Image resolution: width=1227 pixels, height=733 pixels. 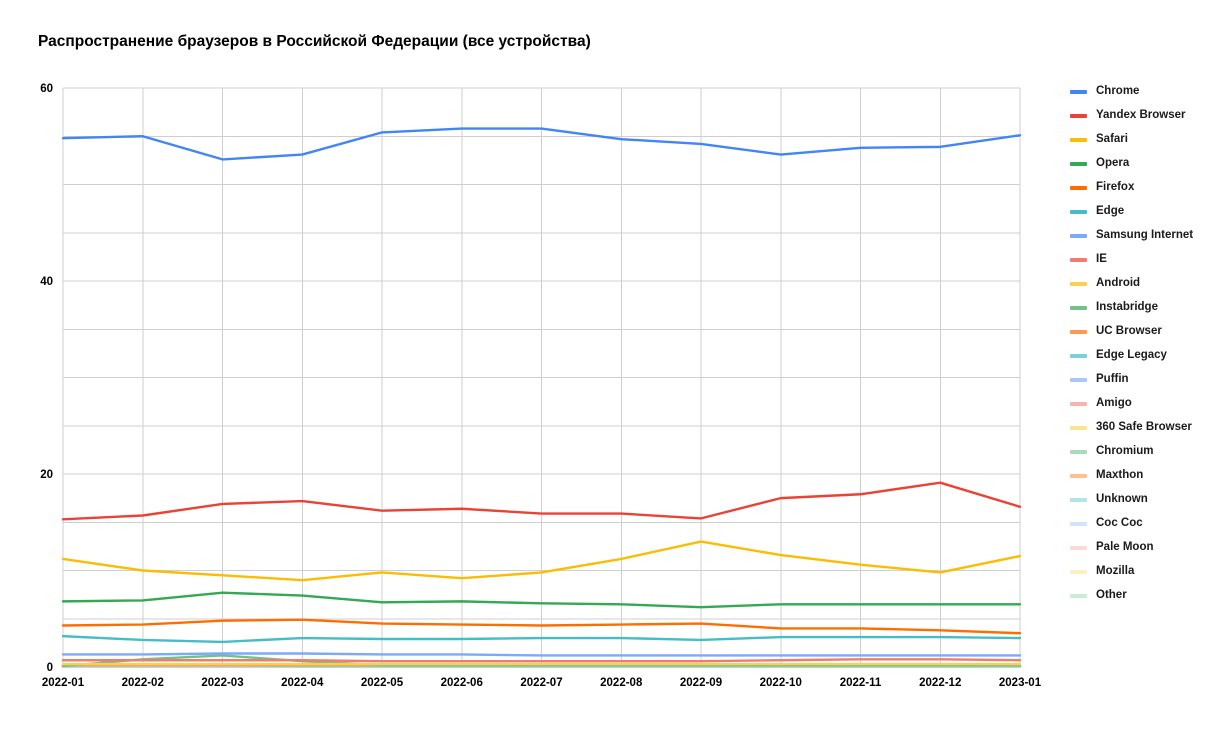 What do you see at coordinates (1101, 259) in the screenshot?
I see `legend-item-label: IE` at bounding box center [1101, 259].